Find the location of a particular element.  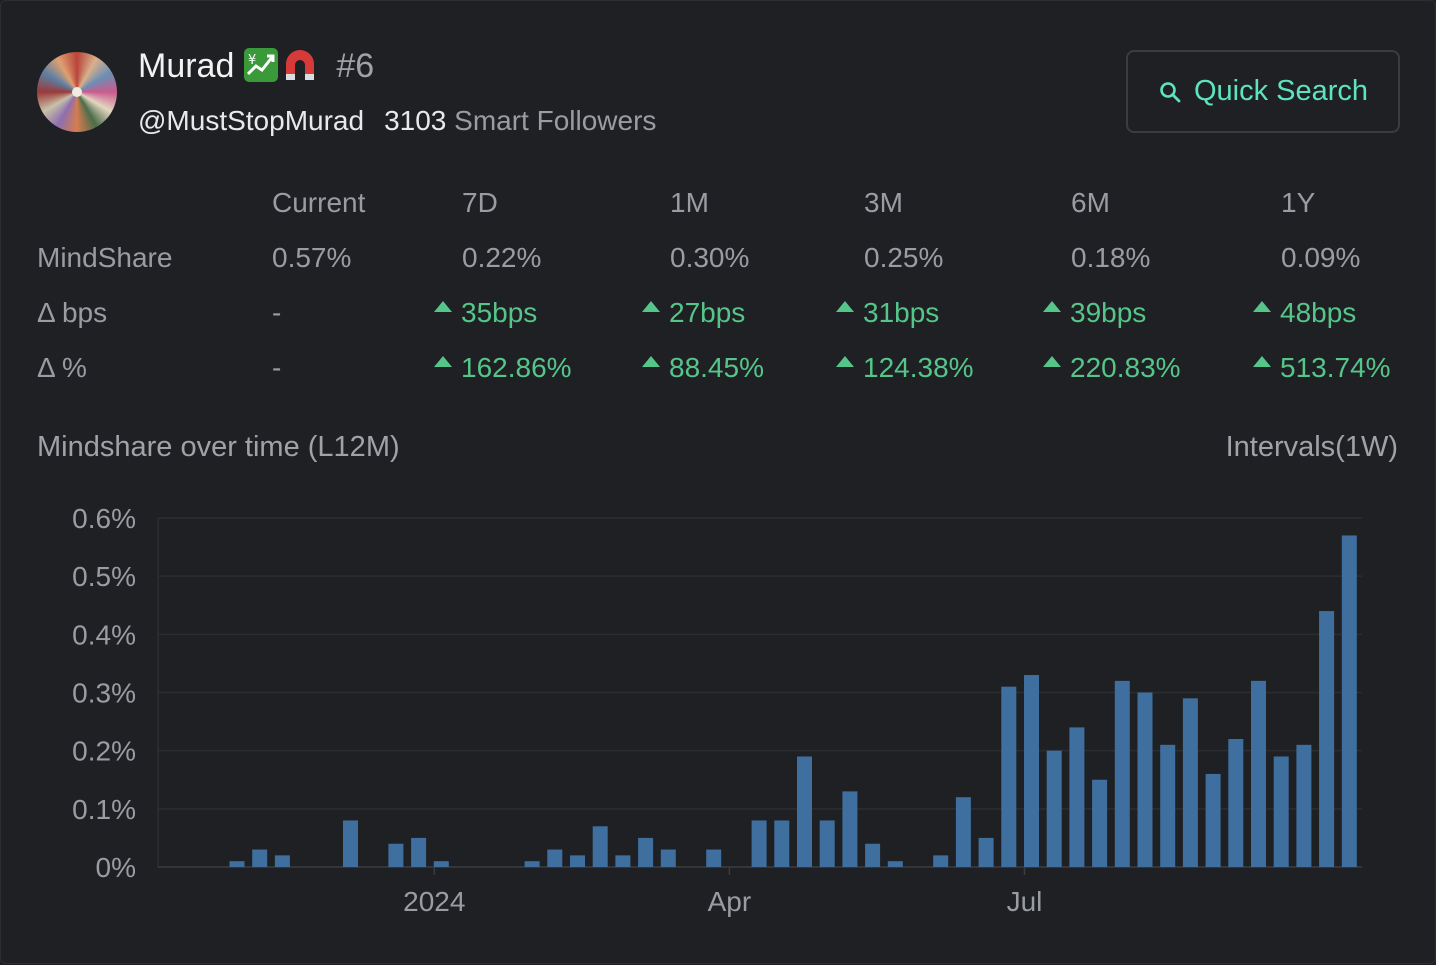

y-tick-label: 0.5% is located at coordinates (104, 576).